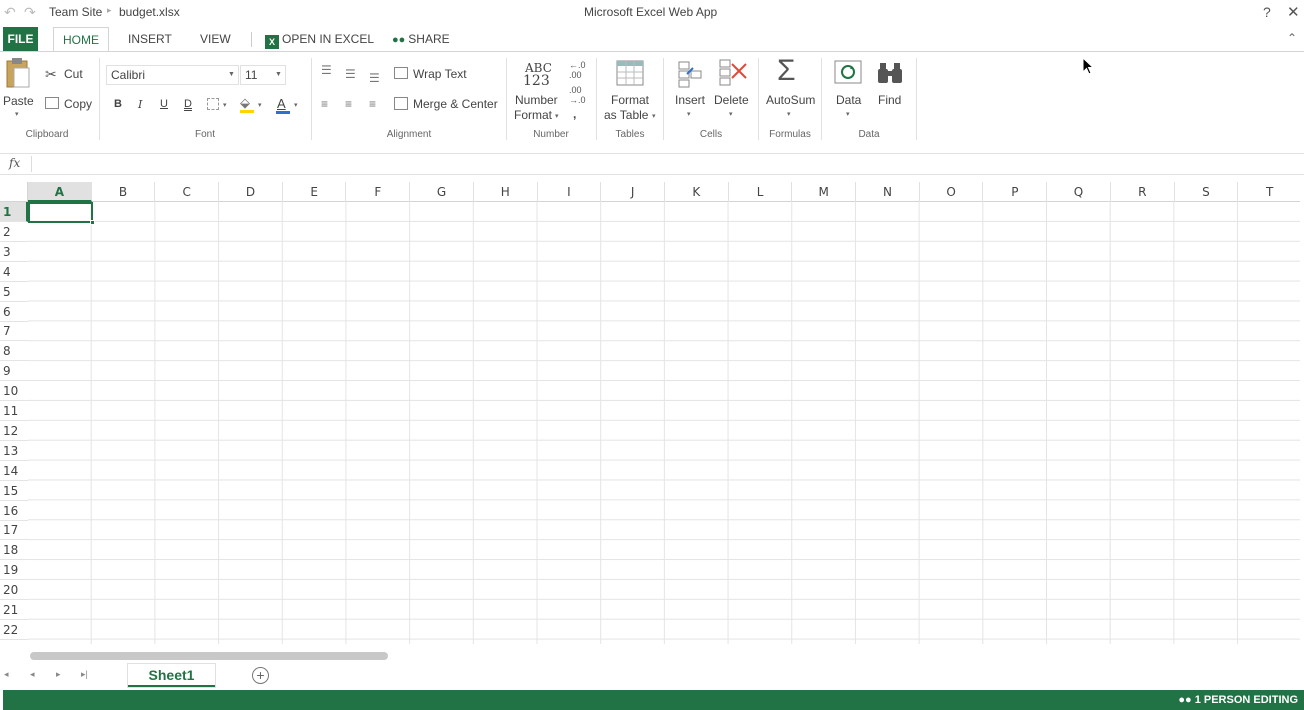 Image resolution: width=1304 pixels, height=710 pixels. What do you see at coordinates (536, 100) in the screenshot?
I see `number-format-button: Number` at bounding box center [536, 100].